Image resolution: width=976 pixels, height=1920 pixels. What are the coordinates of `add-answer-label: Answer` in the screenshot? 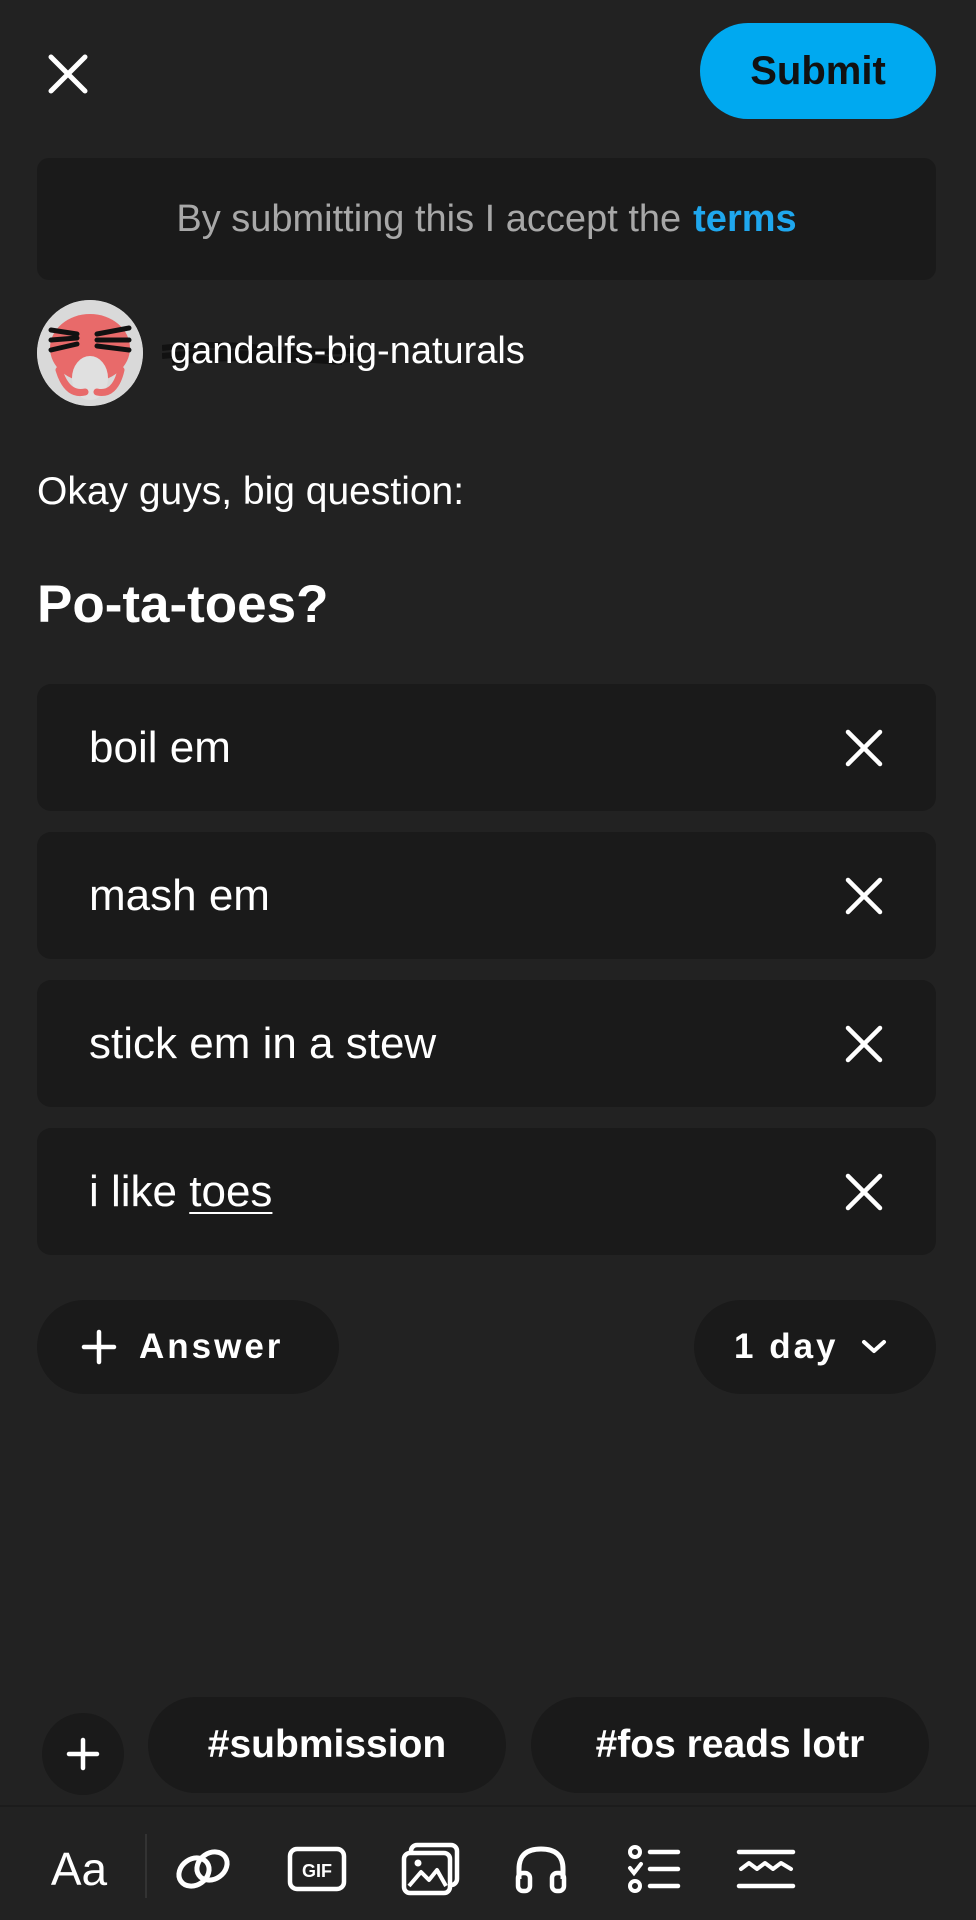 It's located at (211, 1346).